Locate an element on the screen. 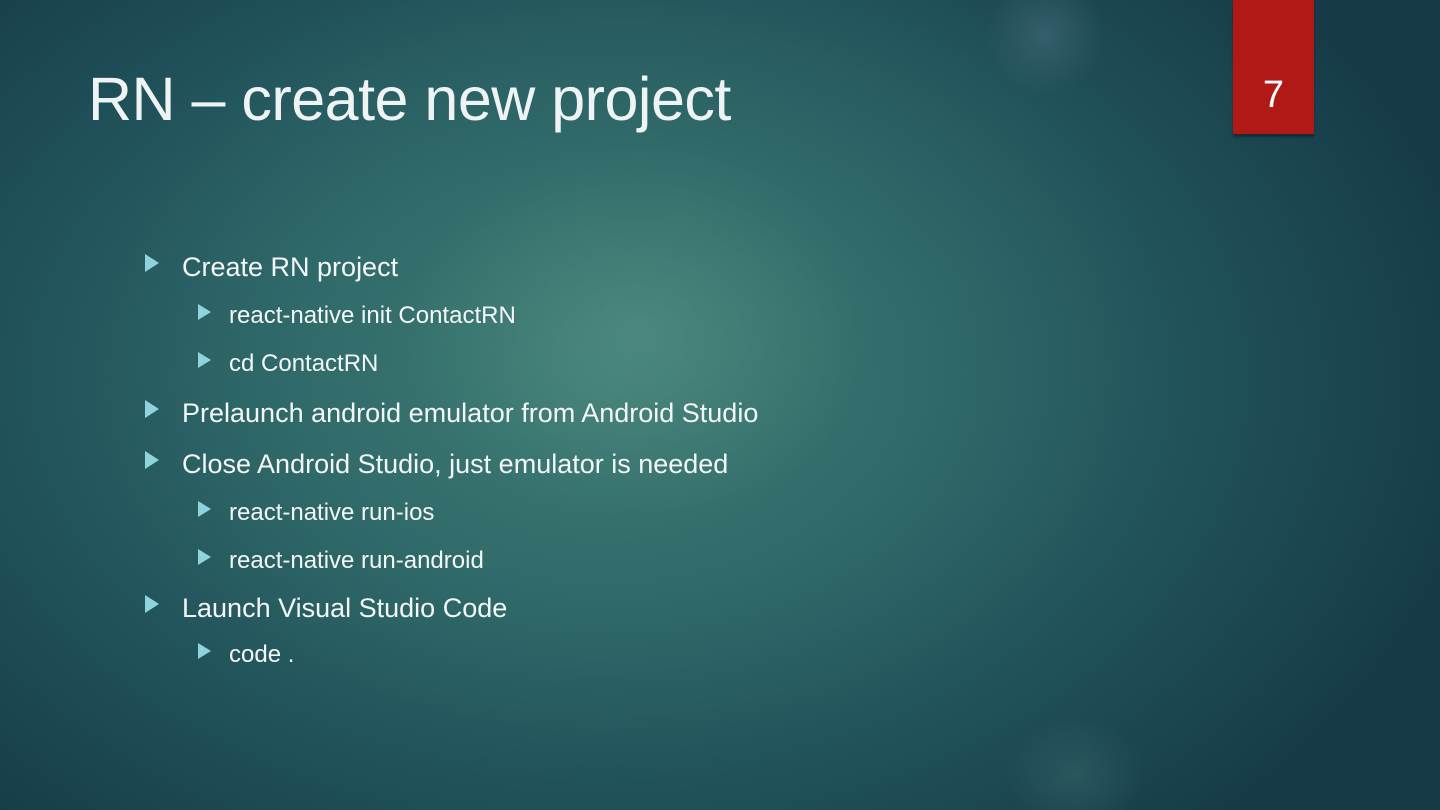  bullet-text: code . is located at coordinates (262, 654).